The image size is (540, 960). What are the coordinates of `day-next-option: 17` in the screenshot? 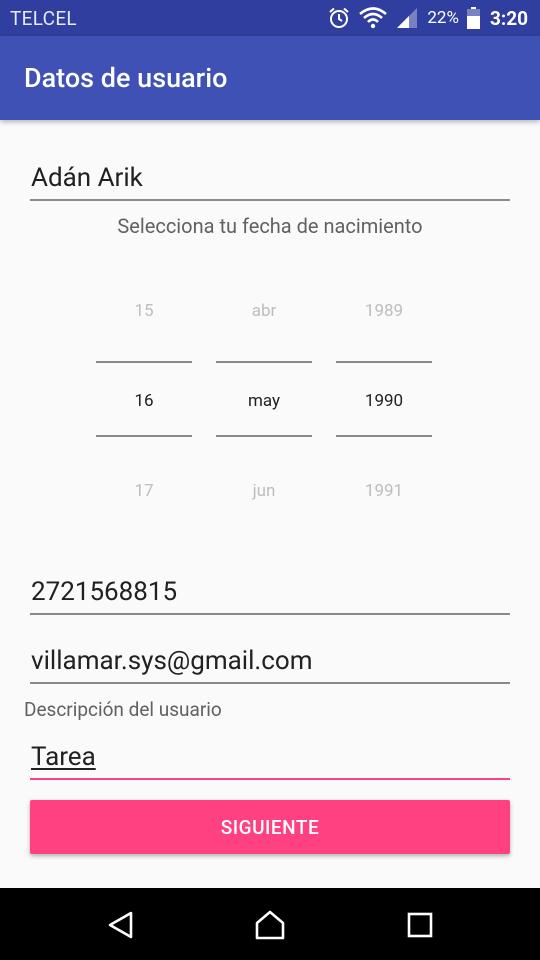 It's located at (144, 491).